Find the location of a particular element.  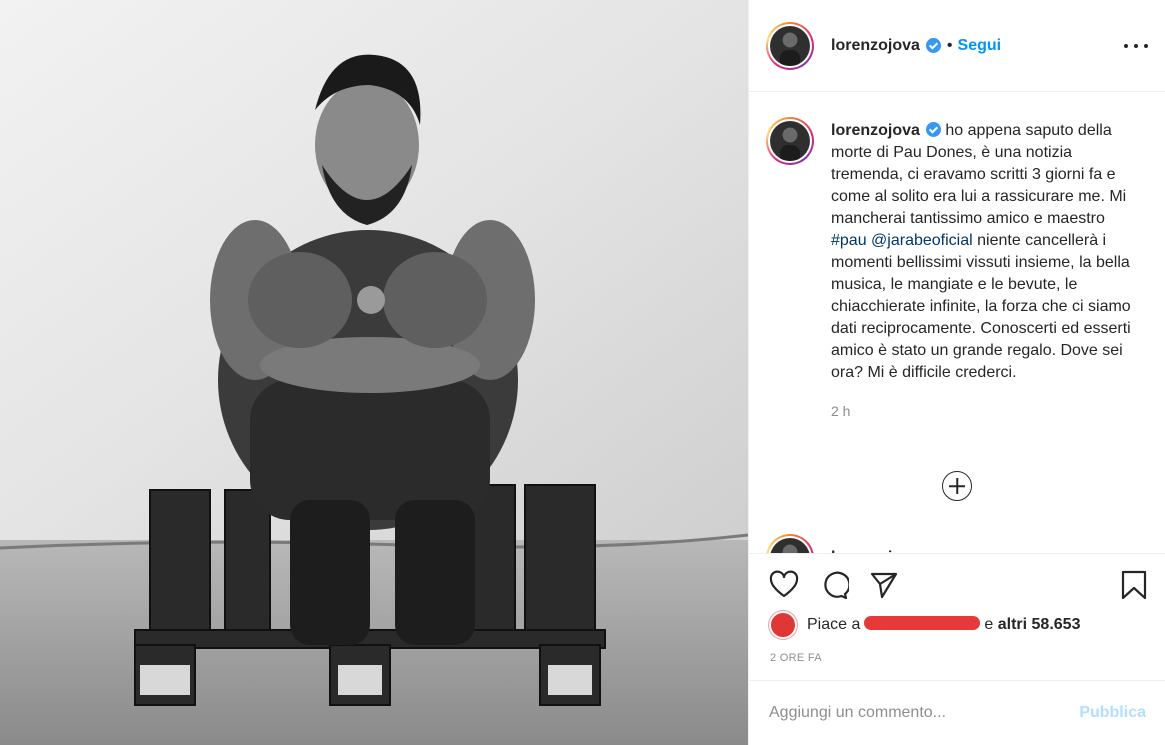

publish-button: Pubblica is located at coordinates (1112, 713).